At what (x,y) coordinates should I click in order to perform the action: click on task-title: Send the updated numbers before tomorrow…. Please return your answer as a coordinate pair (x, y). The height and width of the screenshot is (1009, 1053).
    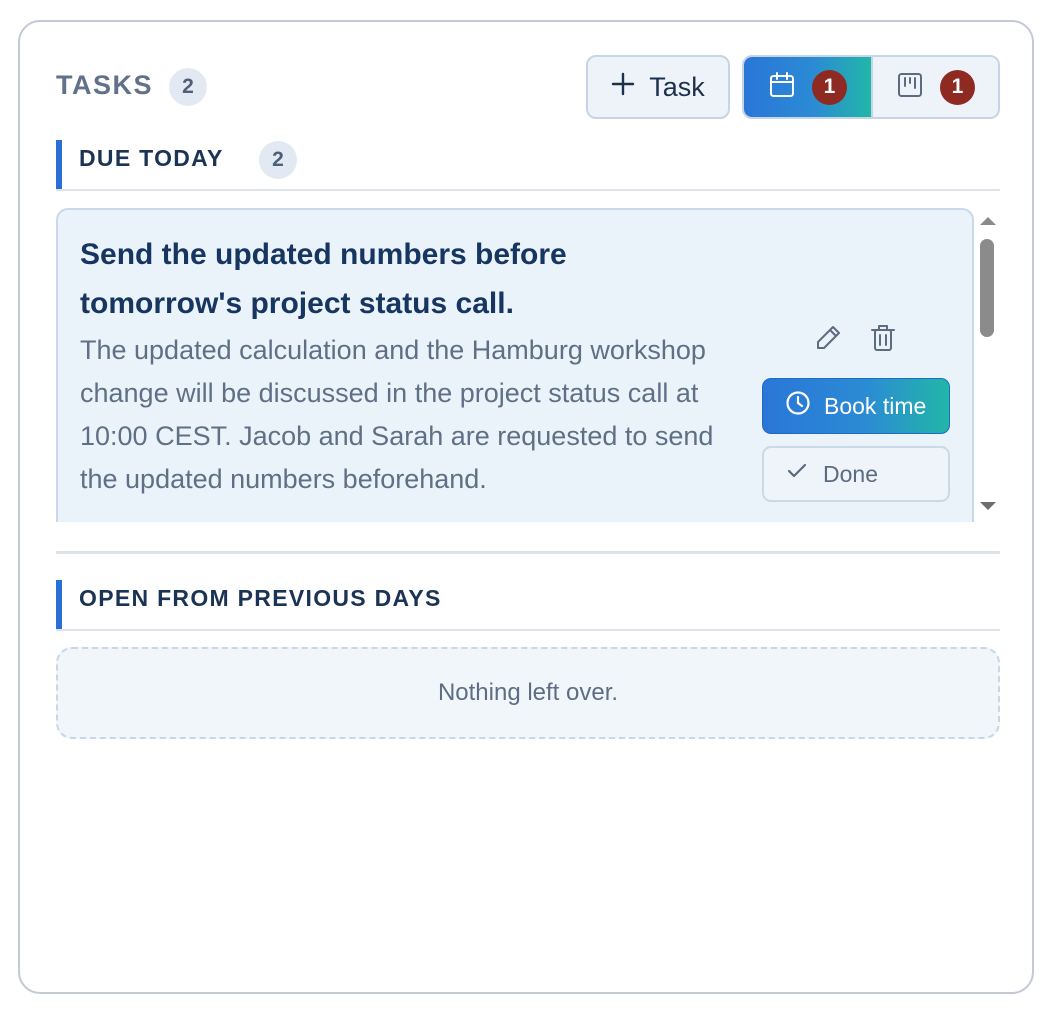
    Looking at the image, I should click on (323, 279).